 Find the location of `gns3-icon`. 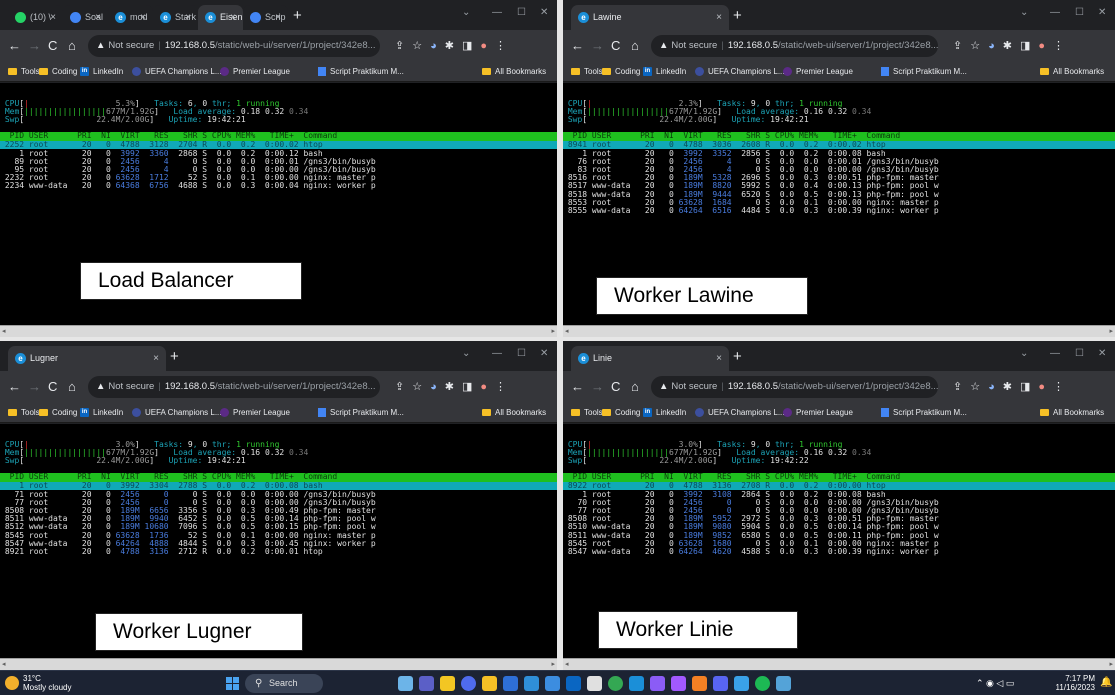

gns3-icon is located at coordinates (783, 683).